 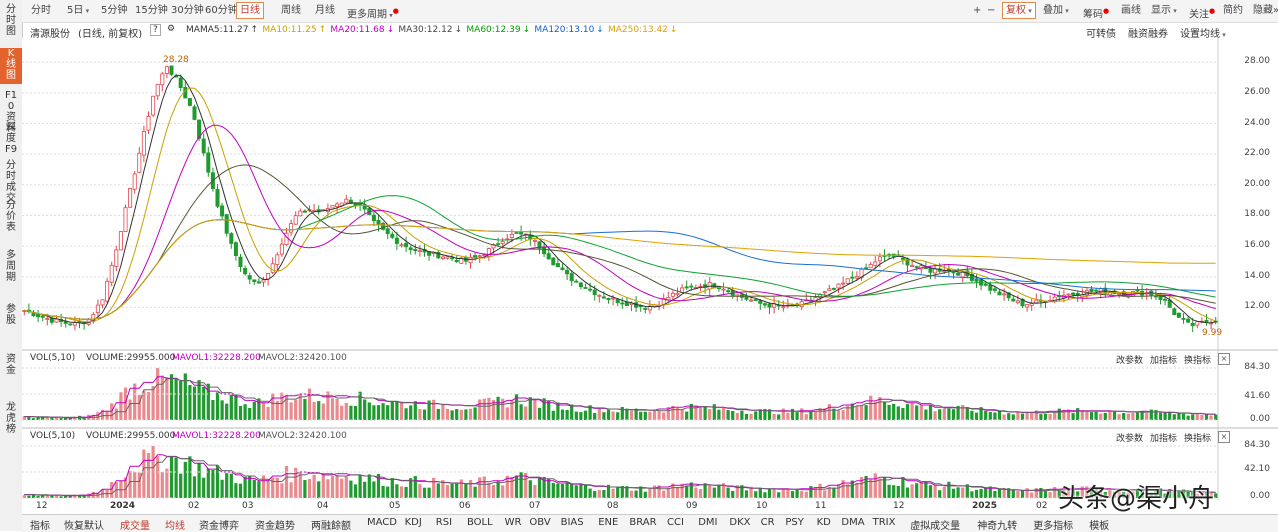 I want to click on indicator-tab-25: 神奇九转, so click(x=997, y=524).